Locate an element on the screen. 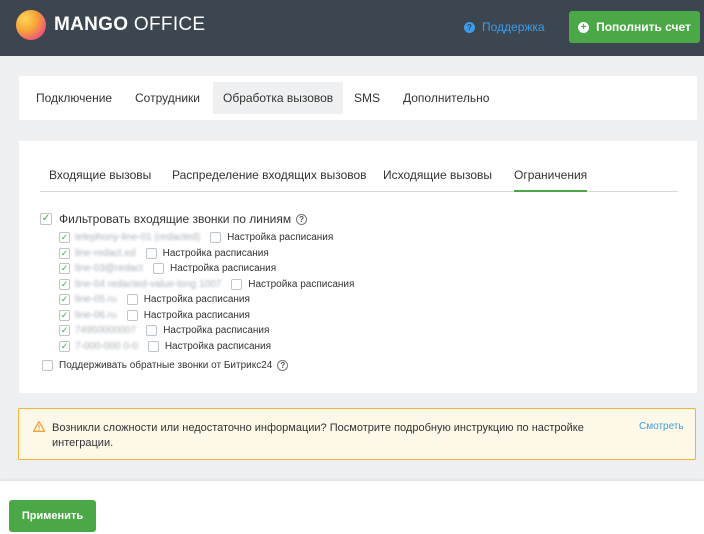 This screenshot has height=534, width=704. filter-by-lines-label: Фильтровать входящие звонки по линиям is located at coordinates (175, 219).